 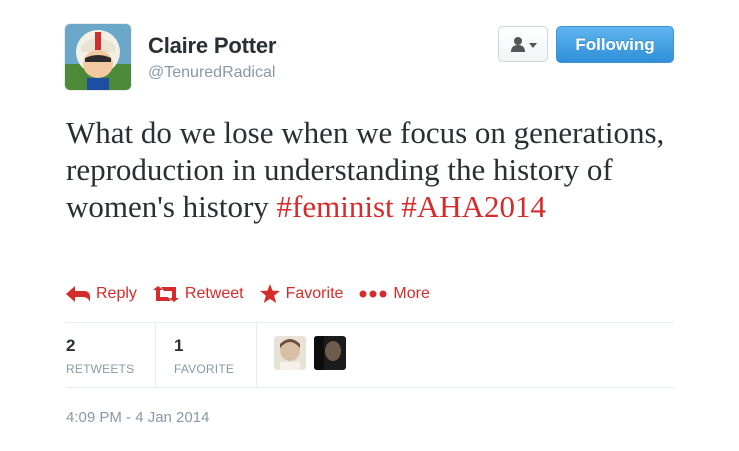 I want to click on more-button: More, so click(x=394, y=293).